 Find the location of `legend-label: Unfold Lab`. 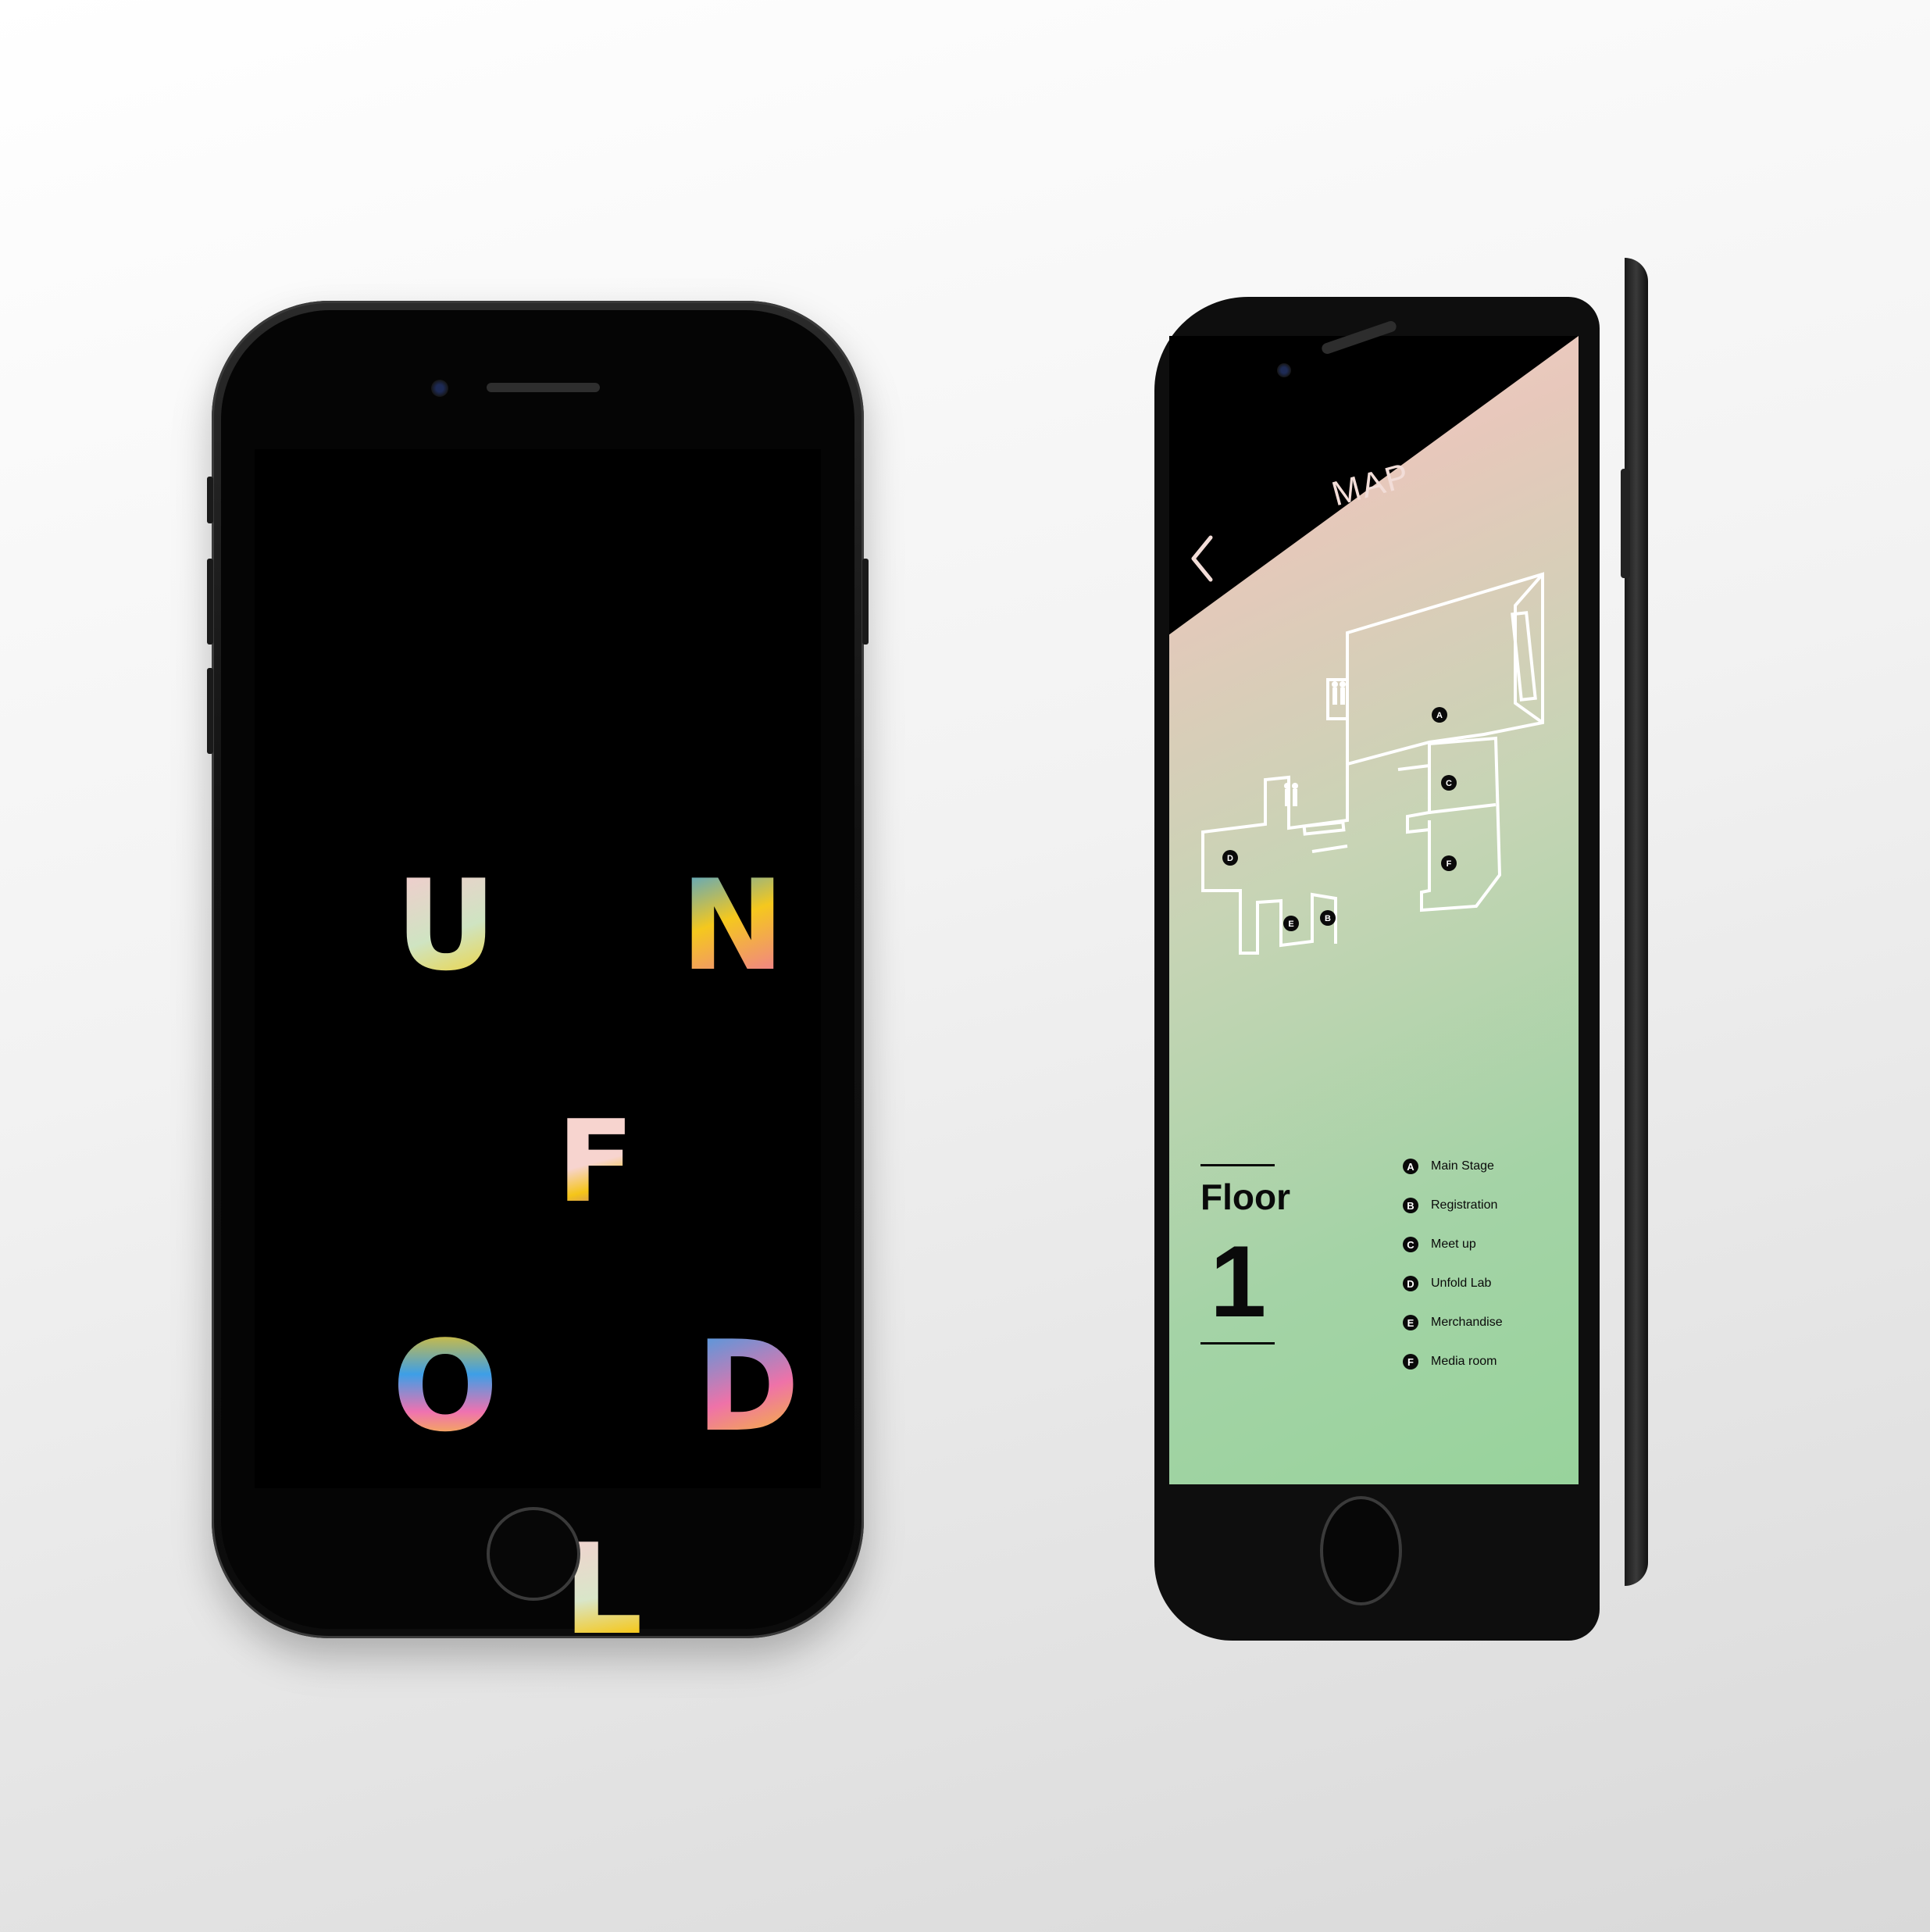

legend-label: Unfold Lab is located at coordinates (1461, 1283).